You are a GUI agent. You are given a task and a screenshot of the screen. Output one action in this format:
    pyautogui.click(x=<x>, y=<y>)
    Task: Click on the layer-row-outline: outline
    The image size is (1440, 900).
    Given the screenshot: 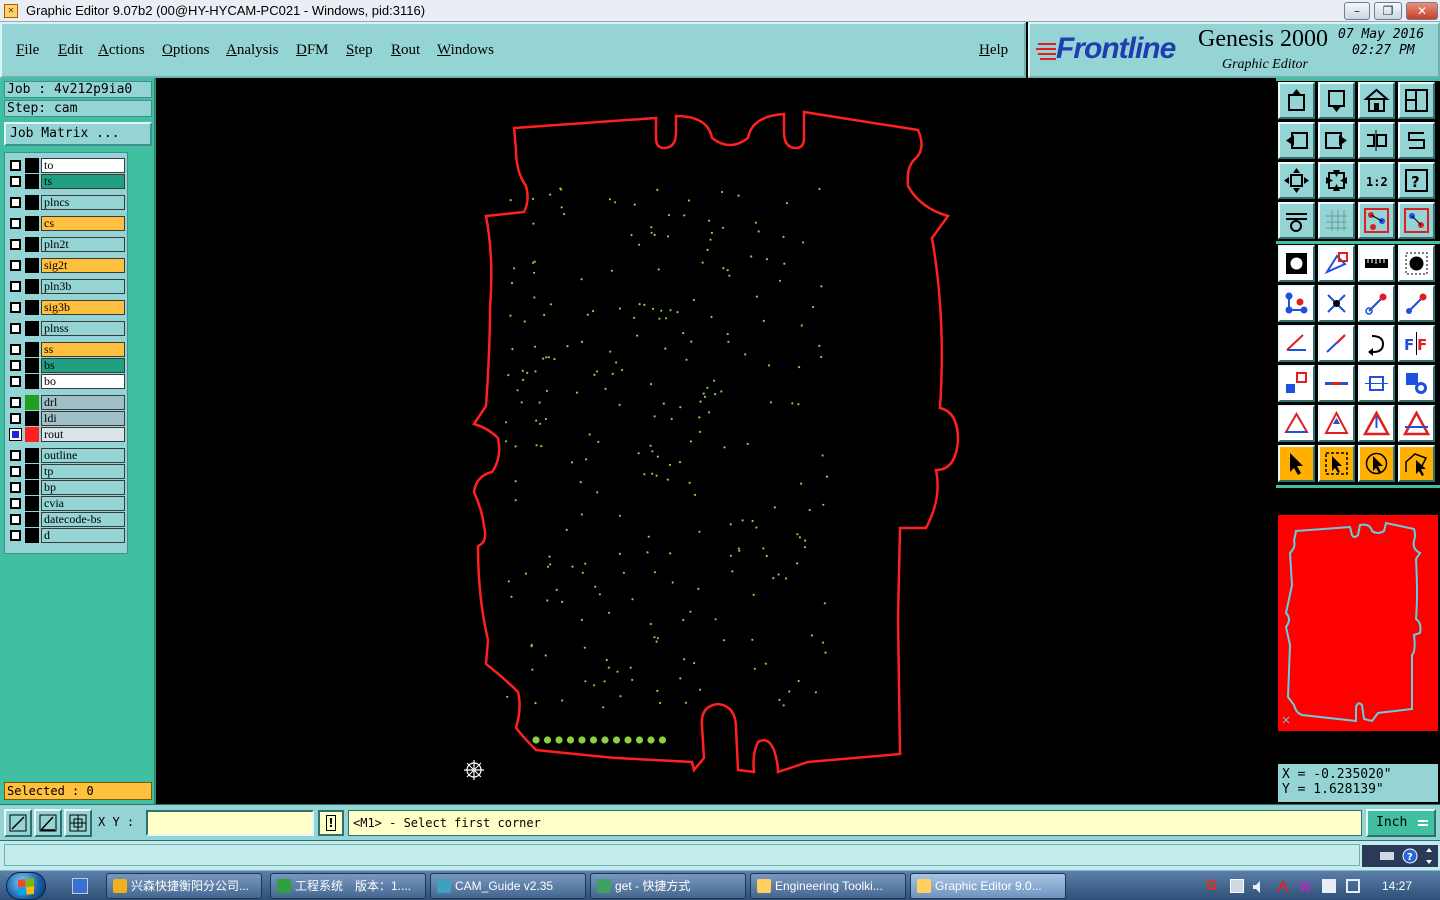 What is the action you would take?
    pyautogui.click(x=67, y=455)
    